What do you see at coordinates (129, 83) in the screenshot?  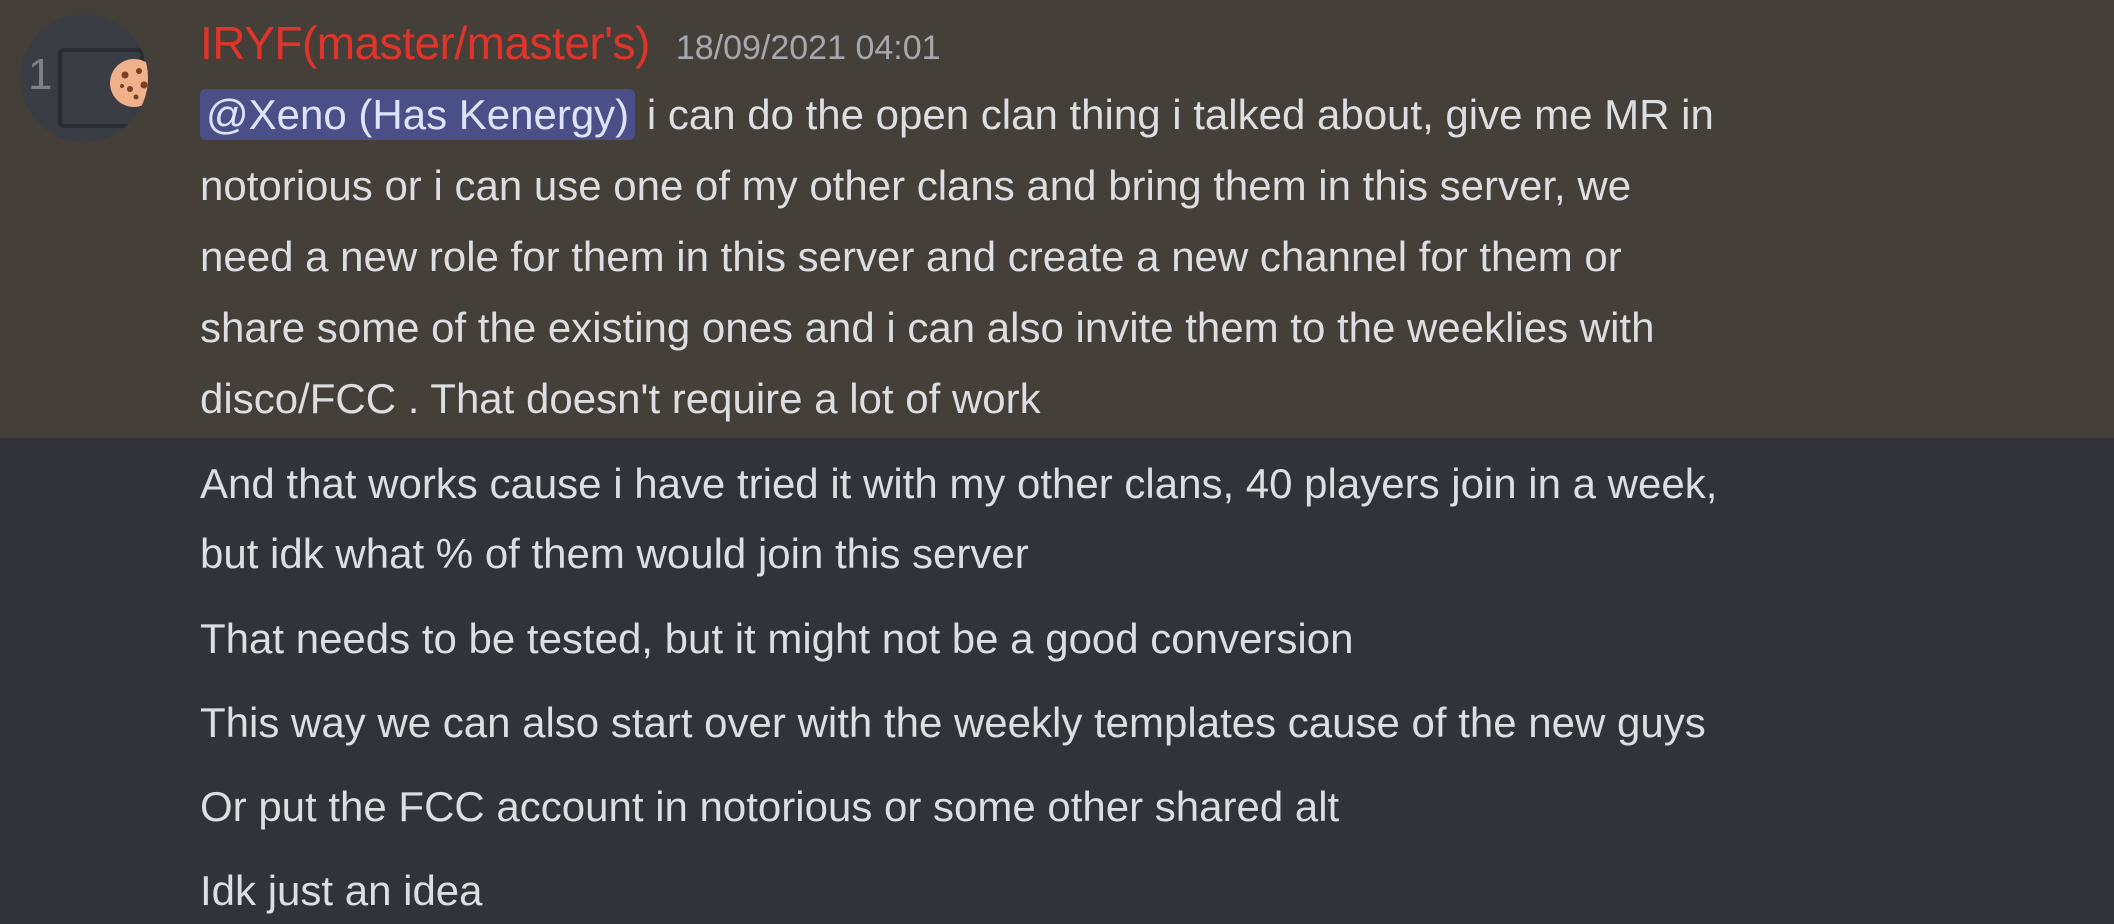 I see `cookie-icon` at bounding box center [129, 83].